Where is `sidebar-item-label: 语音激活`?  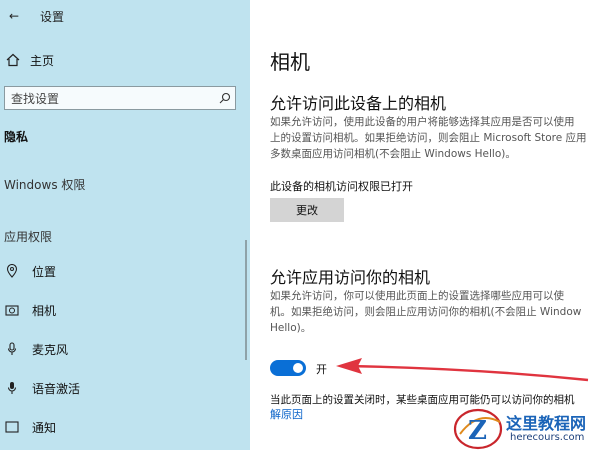 sidebar-item-label: 语音激活 is located at coordinates (56, 388).